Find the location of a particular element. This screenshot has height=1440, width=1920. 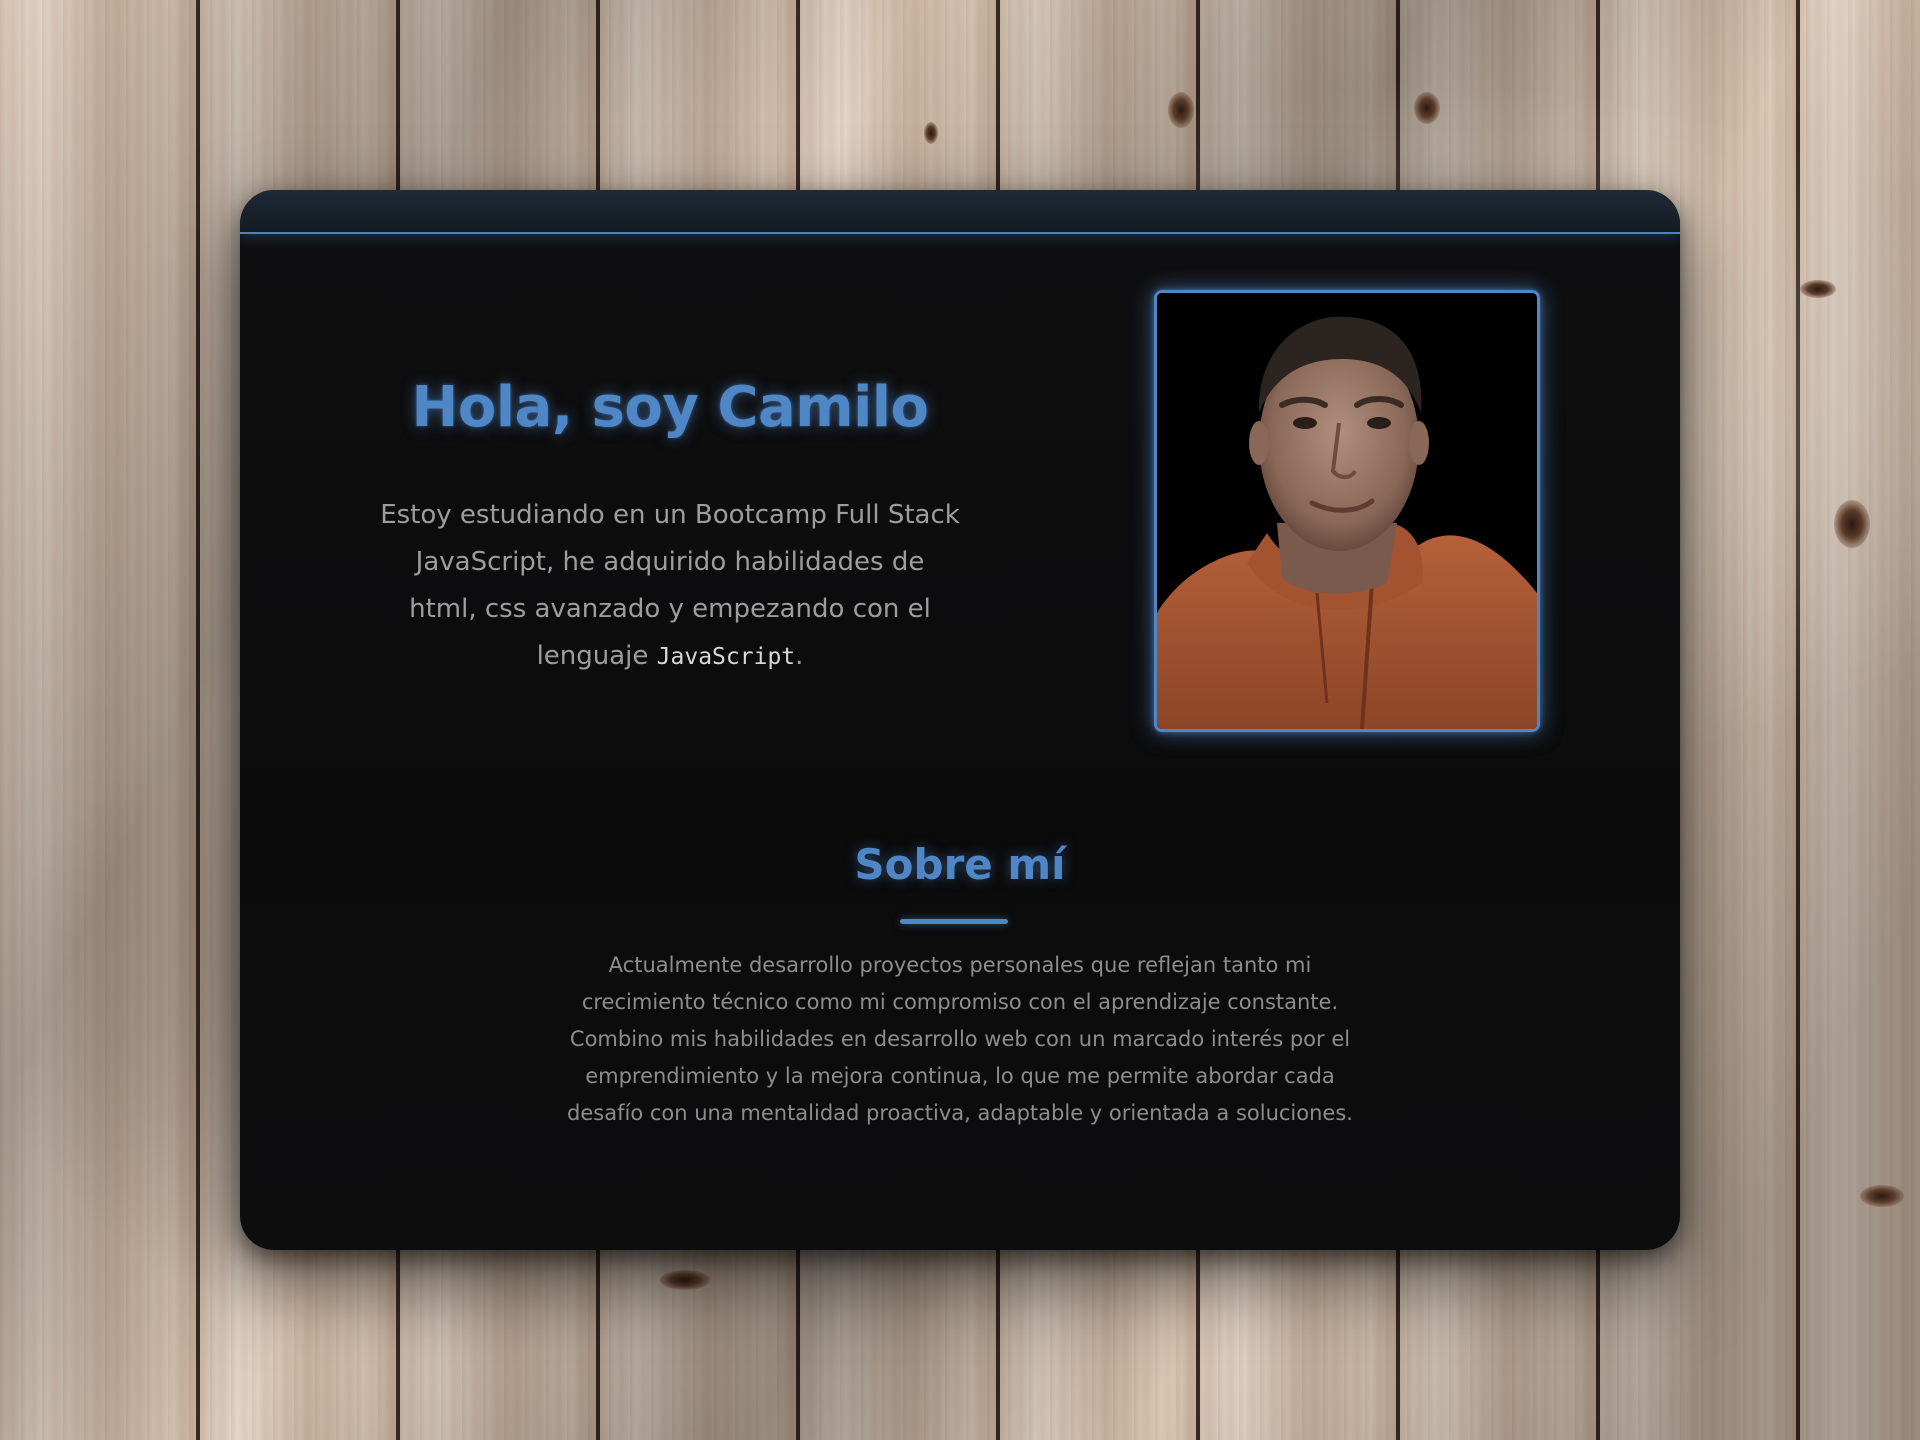

profile-photo is located at coordinates (1347, 511).